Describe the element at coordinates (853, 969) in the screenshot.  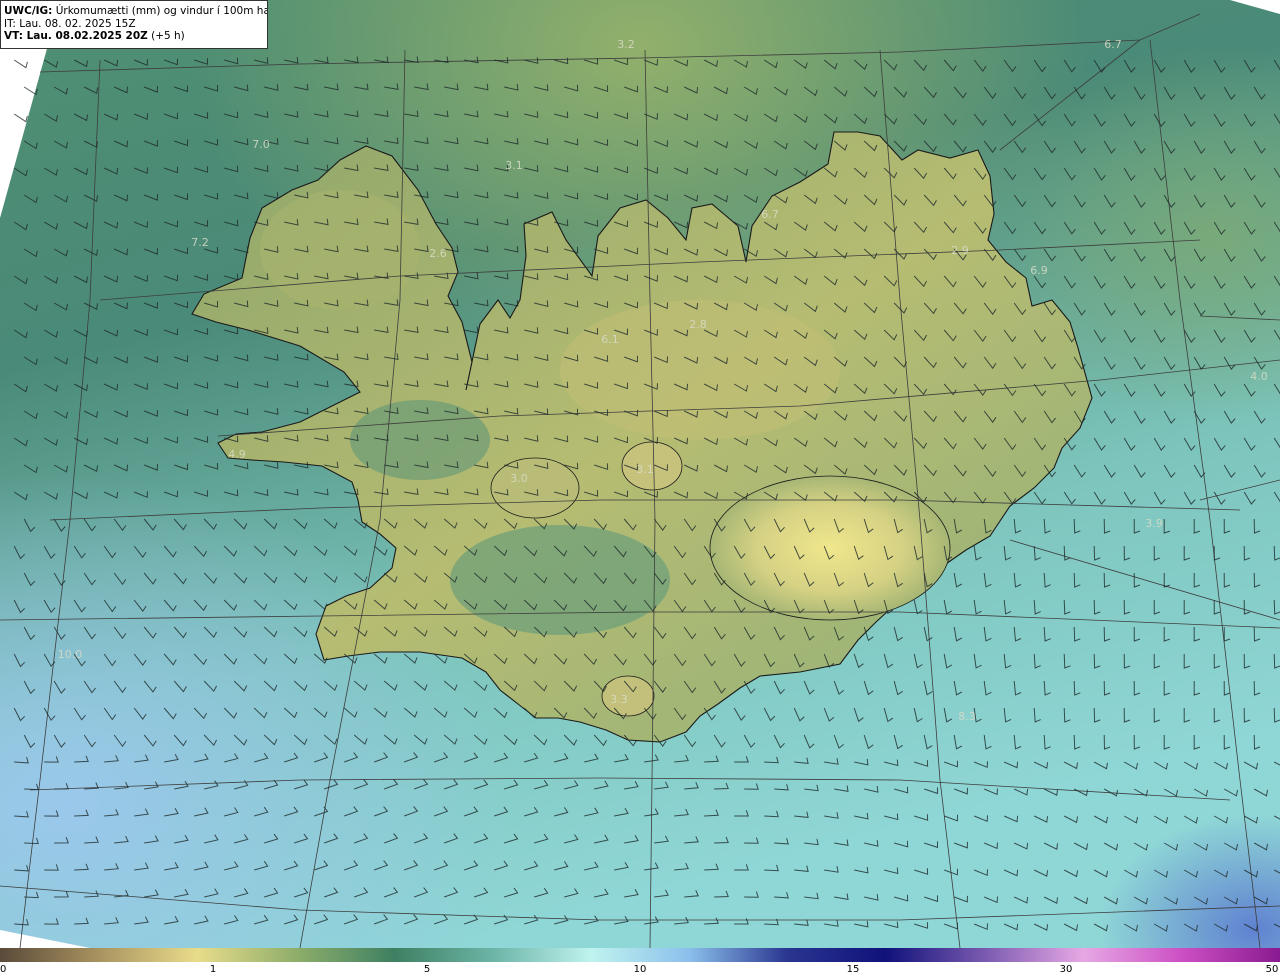
I see `colorbar-tick-label: 15` at that location.